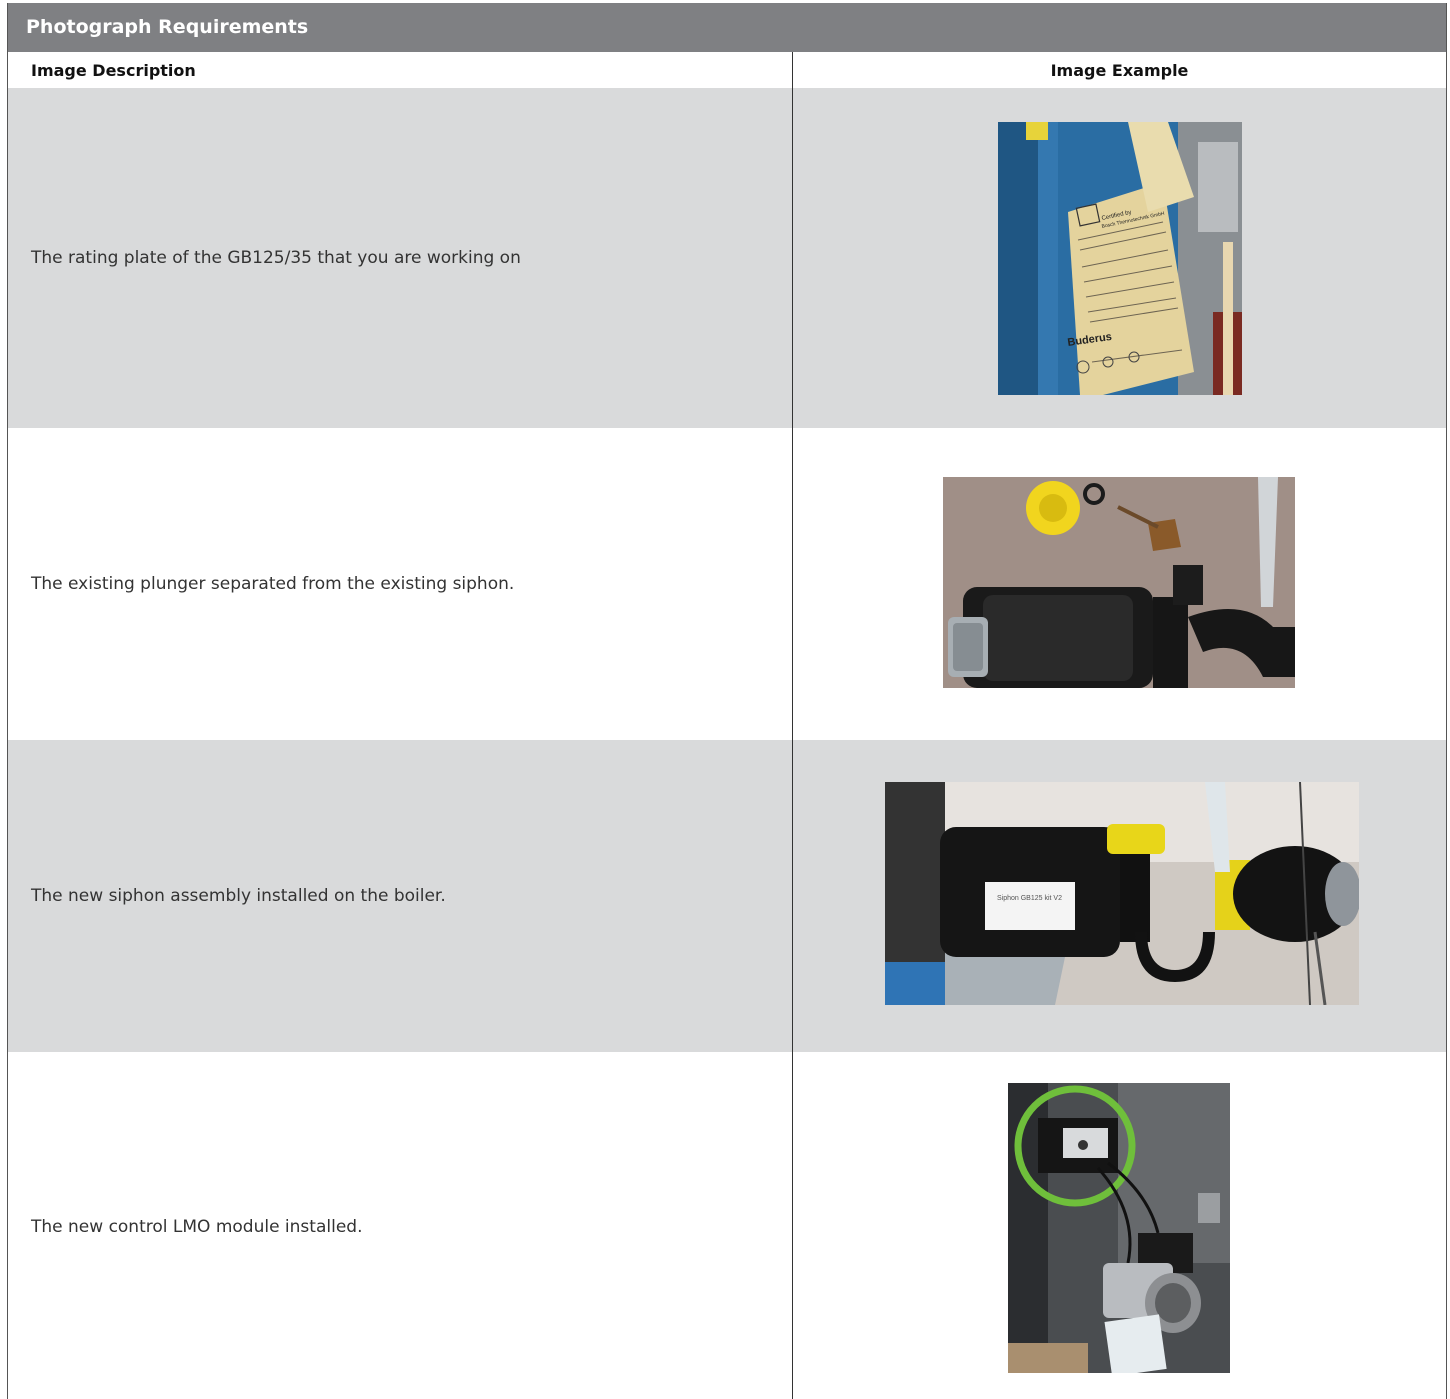 The width and height of the screenshot is (1450, 1399). What do you see at coordinates (167, 27) in the screenshot?
I see `table-title: Photograph Requirements` at bounding box center [167, 27].